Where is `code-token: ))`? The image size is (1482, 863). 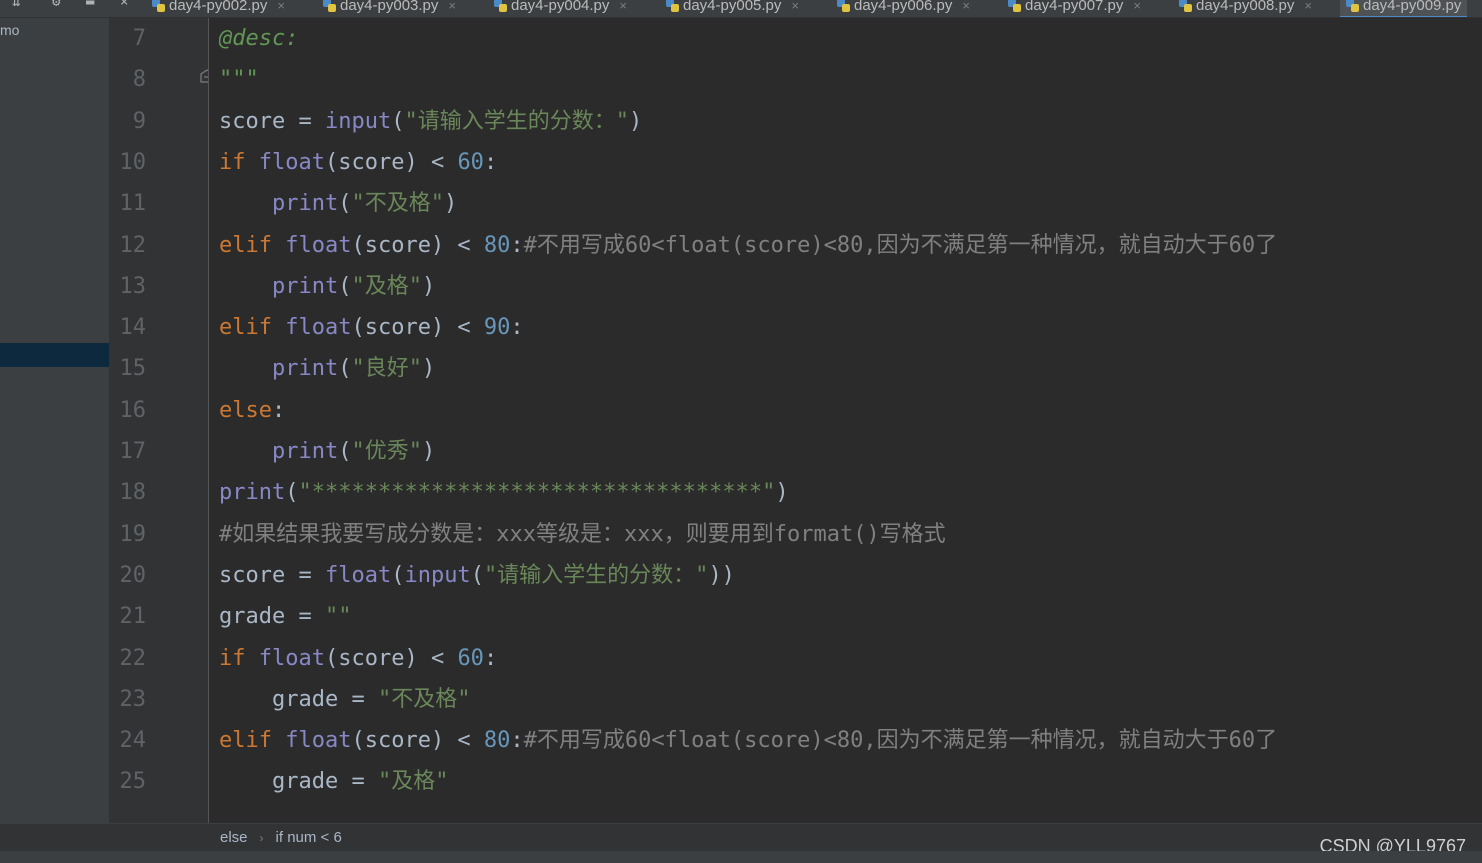 code-token: )) is located at coordinates (721, 575).